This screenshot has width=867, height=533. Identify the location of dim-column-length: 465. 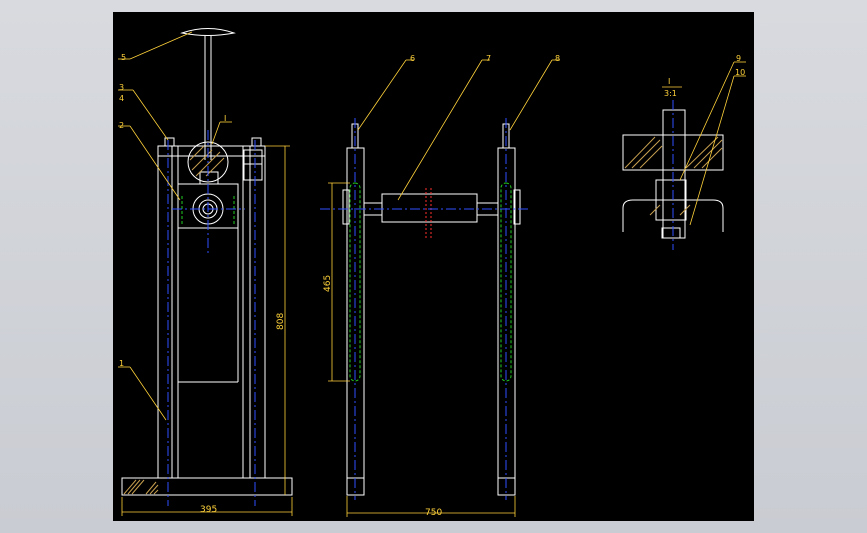
(328, 283).